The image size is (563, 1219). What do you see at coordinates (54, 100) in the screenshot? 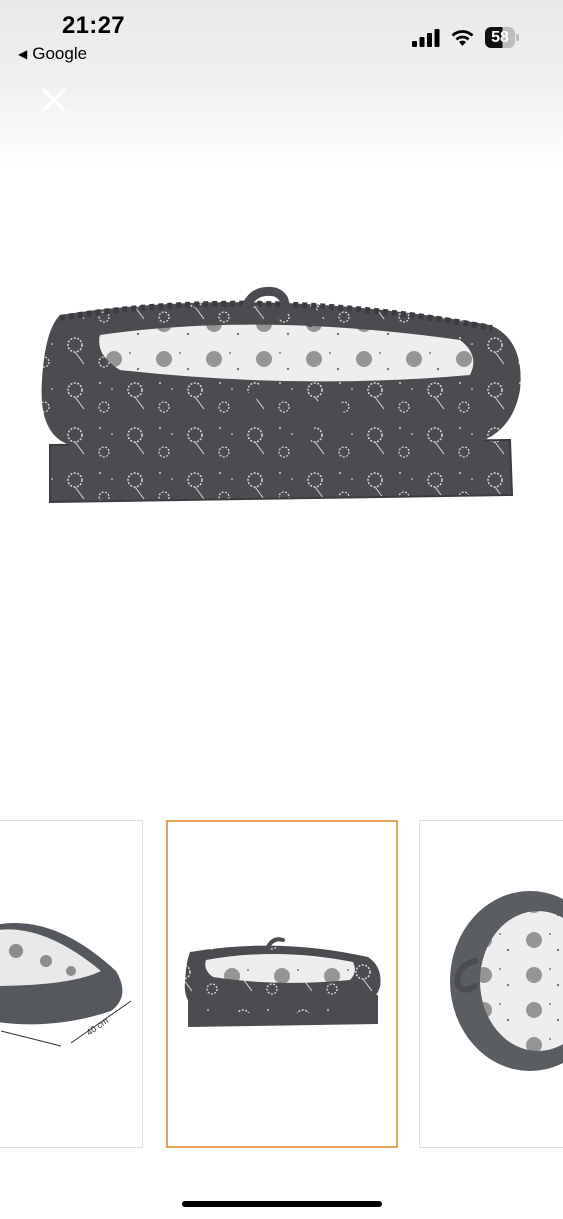
I see `close-icon` at bounding box center [54, 100].